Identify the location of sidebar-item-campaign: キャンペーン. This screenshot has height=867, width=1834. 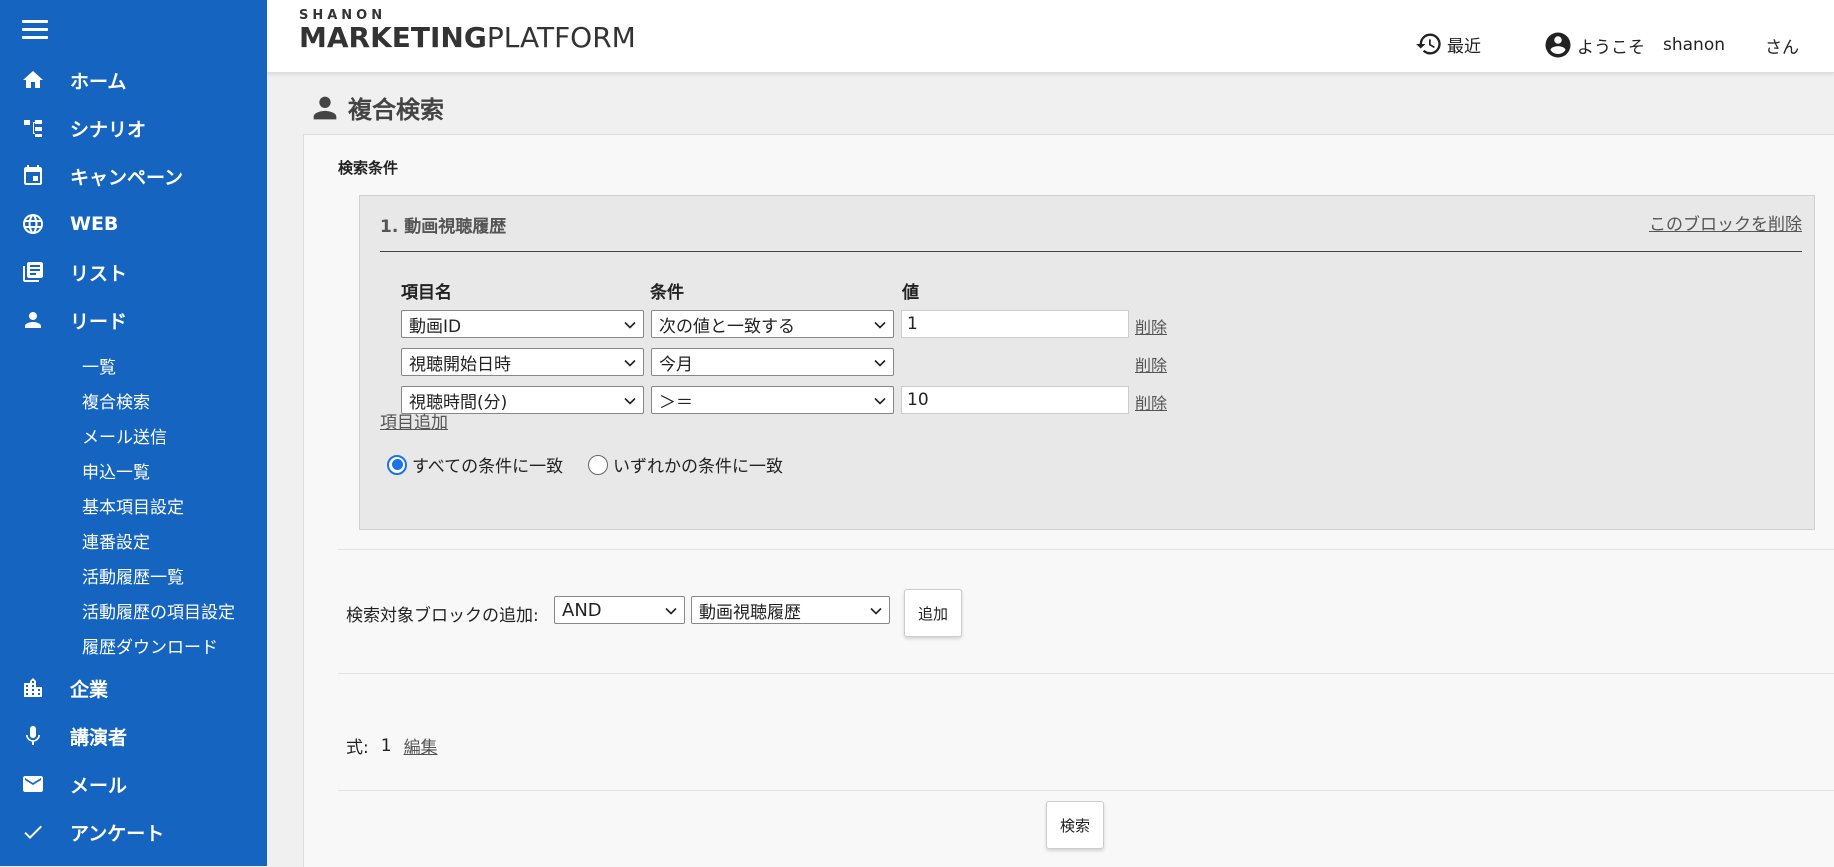
(133, 176).